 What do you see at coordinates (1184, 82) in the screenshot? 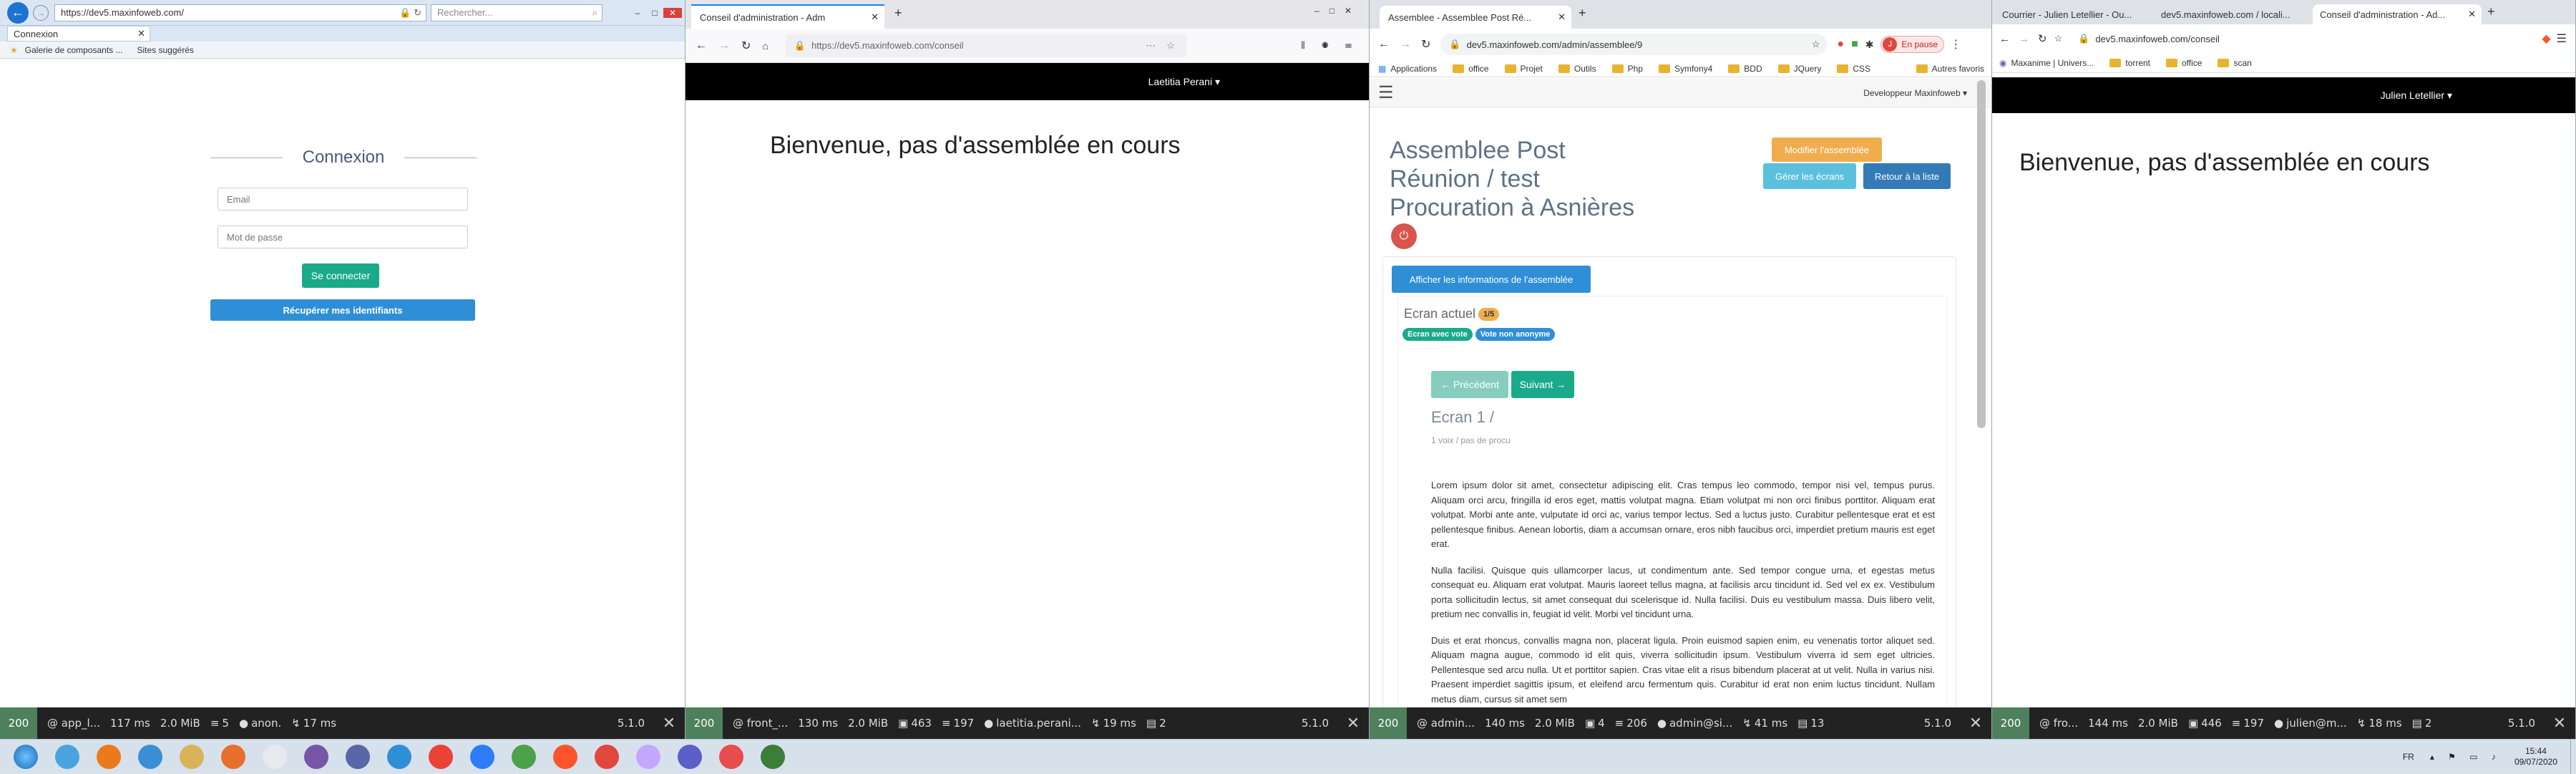
I see `user-menu: Laetitia Perani ▾` at bounding box center [1184, 82].